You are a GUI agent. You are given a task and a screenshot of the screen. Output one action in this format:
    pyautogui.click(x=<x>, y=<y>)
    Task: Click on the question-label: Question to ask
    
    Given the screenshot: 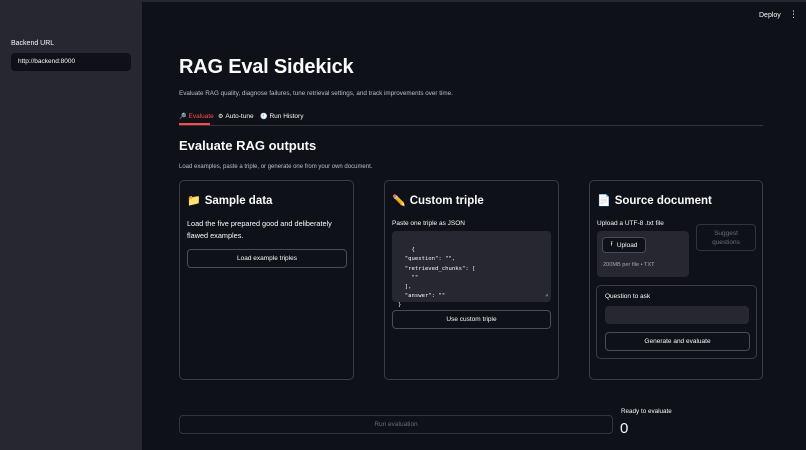 What is the action you would take?
    pyautogui.click(x=628, y=296)
    